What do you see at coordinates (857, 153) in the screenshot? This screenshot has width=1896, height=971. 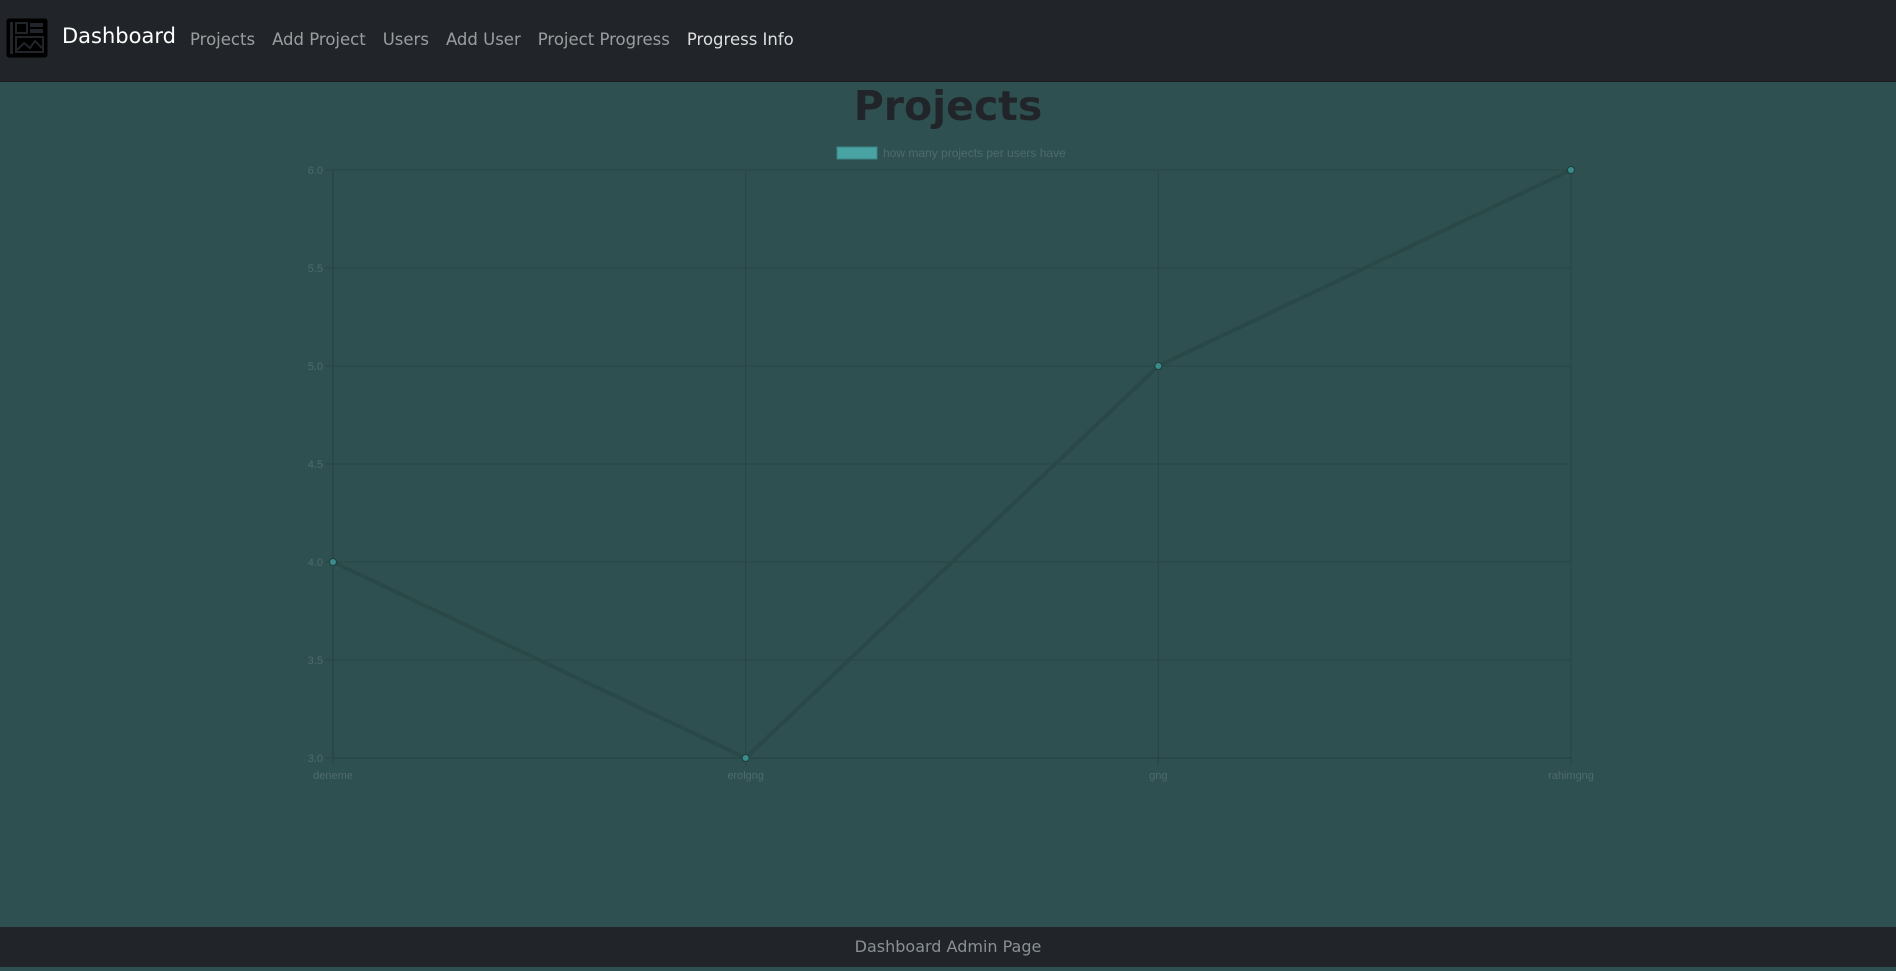 I see `legend-swatch` at bounding box center [857, 153].